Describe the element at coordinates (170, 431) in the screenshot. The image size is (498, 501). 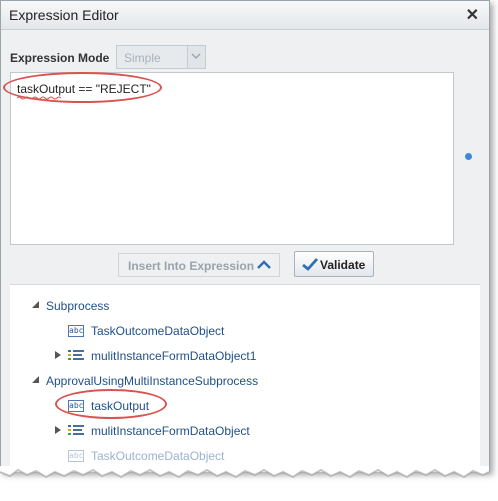
I see `tree-node-multi-instance-form: mulitInstanceFormDataObject` at that location.